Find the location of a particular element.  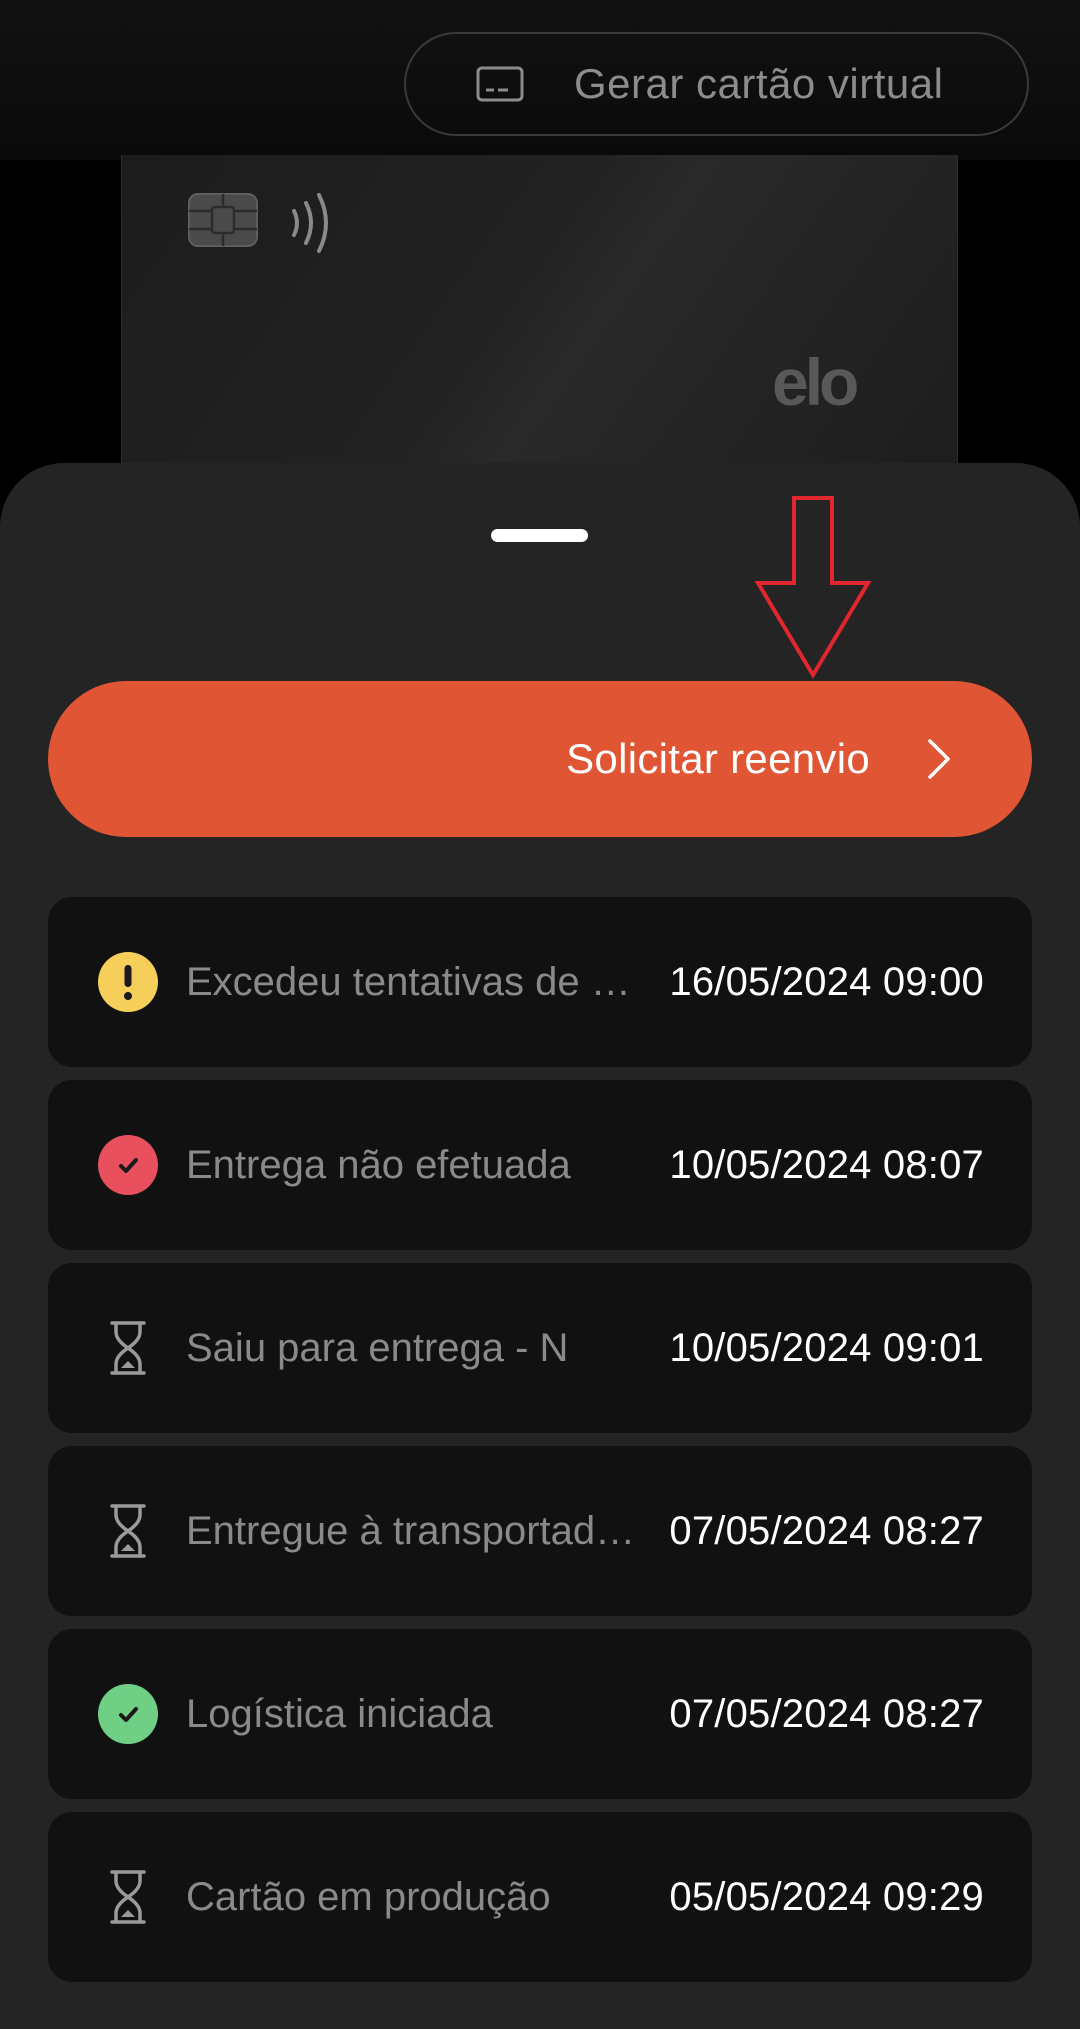

warning-icon is located at coordinates (128, 982).